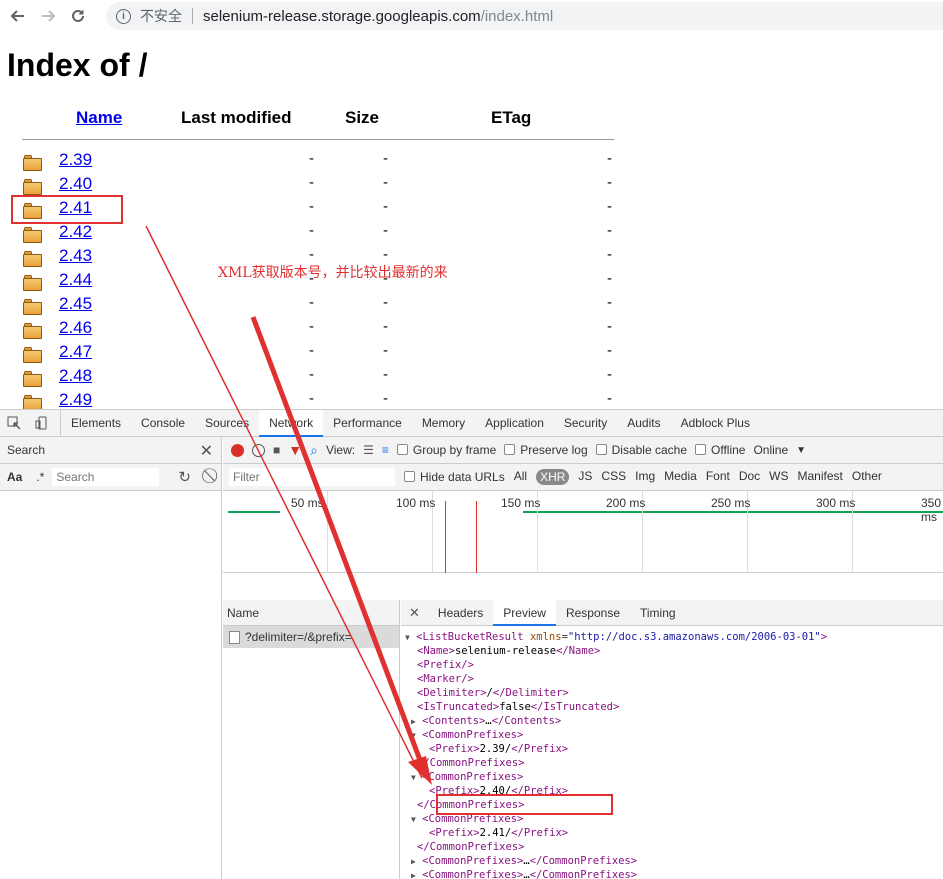  What do you see at coordinates (96, 423) in the screenshot?
I see `devtools-tab-elements: Elements` at bounding box center [96, 423].